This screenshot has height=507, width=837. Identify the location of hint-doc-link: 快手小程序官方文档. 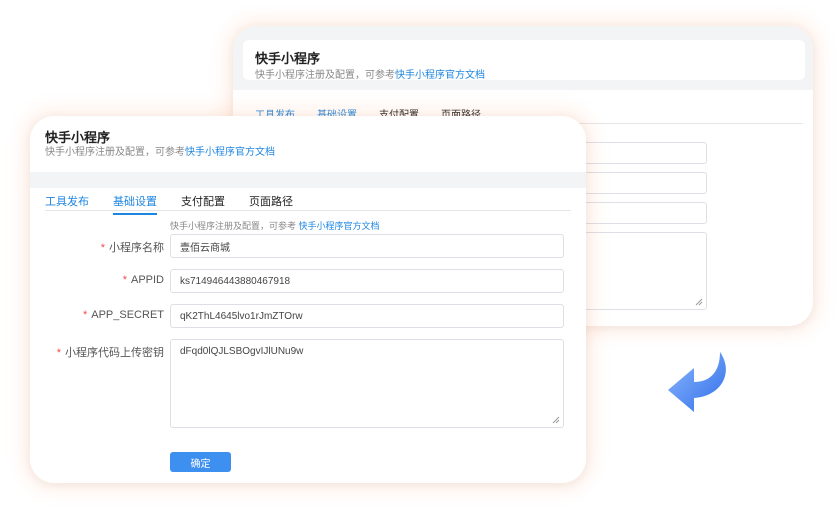
(339, 226).